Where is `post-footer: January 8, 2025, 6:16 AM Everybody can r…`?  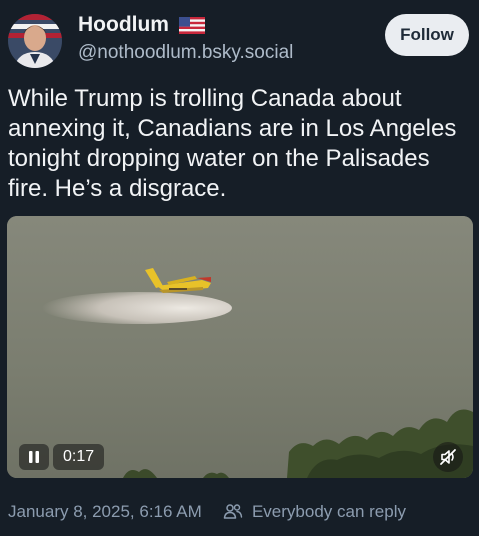
post-footer: January 8, 2025, 6:16 AM Everybody can r… is located at coordinates (207, 513).